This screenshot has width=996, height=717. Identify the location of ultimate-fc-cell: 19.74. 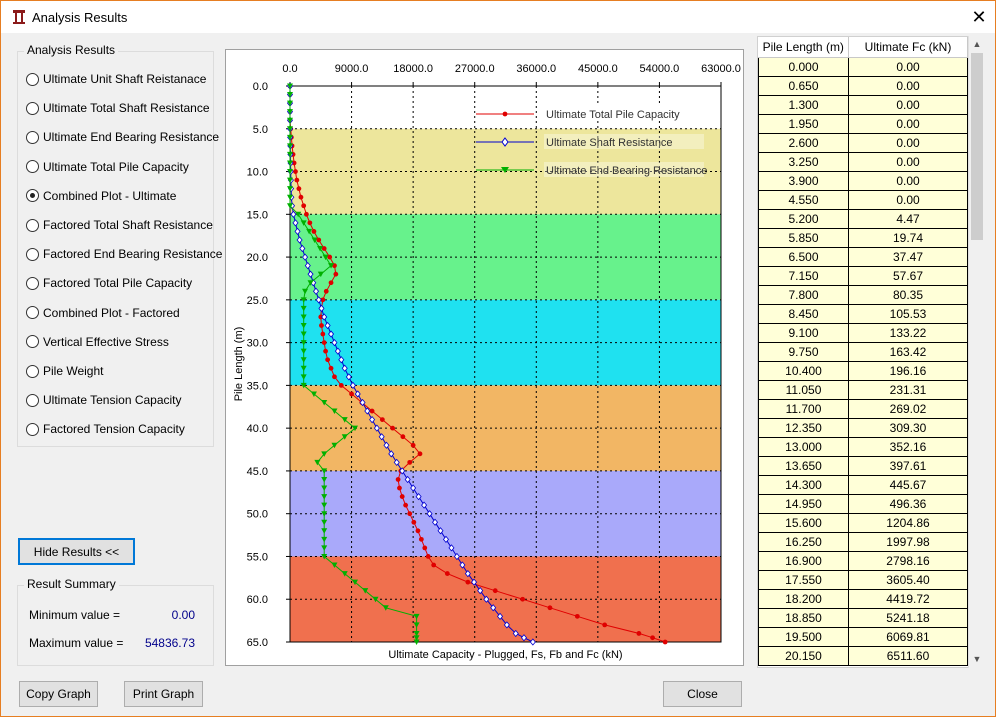
(908, 237).